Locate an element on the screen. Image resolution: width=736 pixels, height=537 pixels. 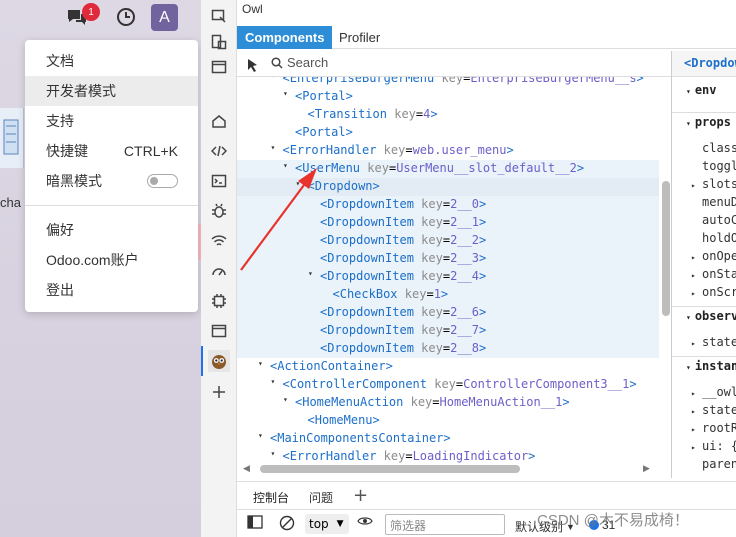
tree-node-homemenuaction: ▾ <HomeMenuAction key=HomeMenuAction__1> is located at coordinates (448, 403).